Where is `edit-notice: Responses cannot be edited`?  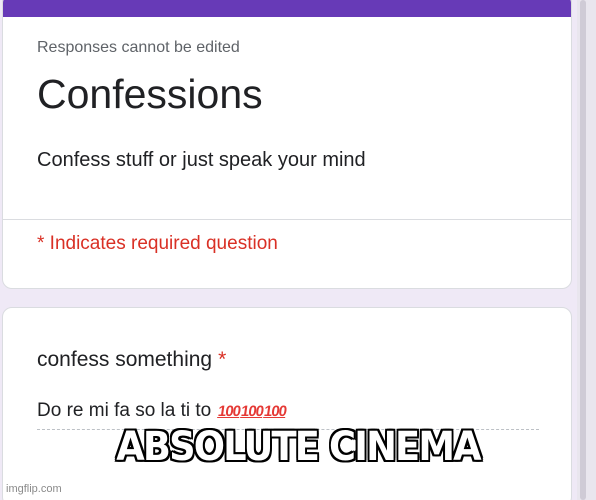 edit-notice: Responses cannot be edited is located at coordinates (138, 47).